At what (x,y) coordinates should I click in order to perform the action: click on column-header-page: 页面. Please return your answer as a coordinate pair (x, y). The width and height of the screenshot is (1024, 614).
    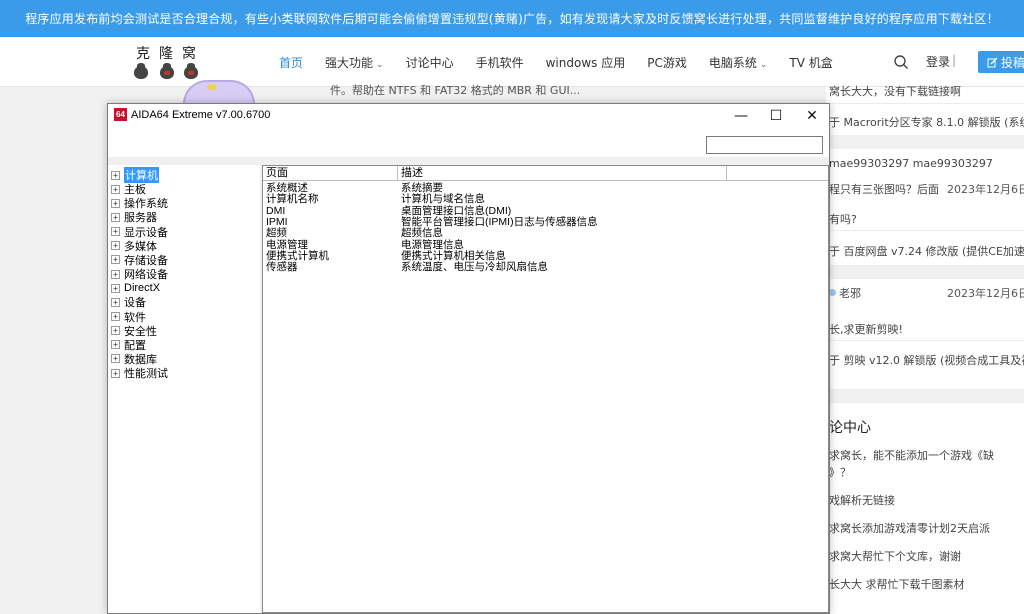
    Looking at the image, I should click on (330, 173).